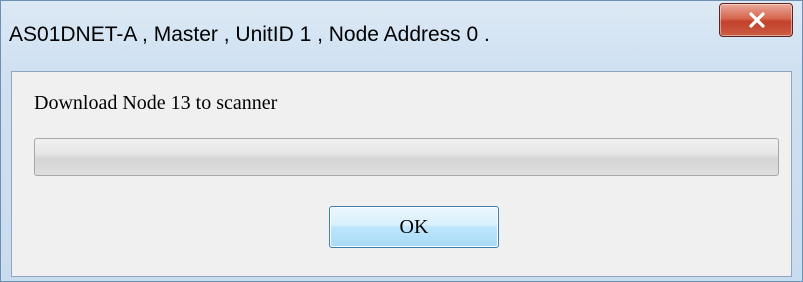 Image resolution: width=803 pixels, height=282 pixels. I want to click on status-message: Download Node 13 to scanner, so click(156, 103).